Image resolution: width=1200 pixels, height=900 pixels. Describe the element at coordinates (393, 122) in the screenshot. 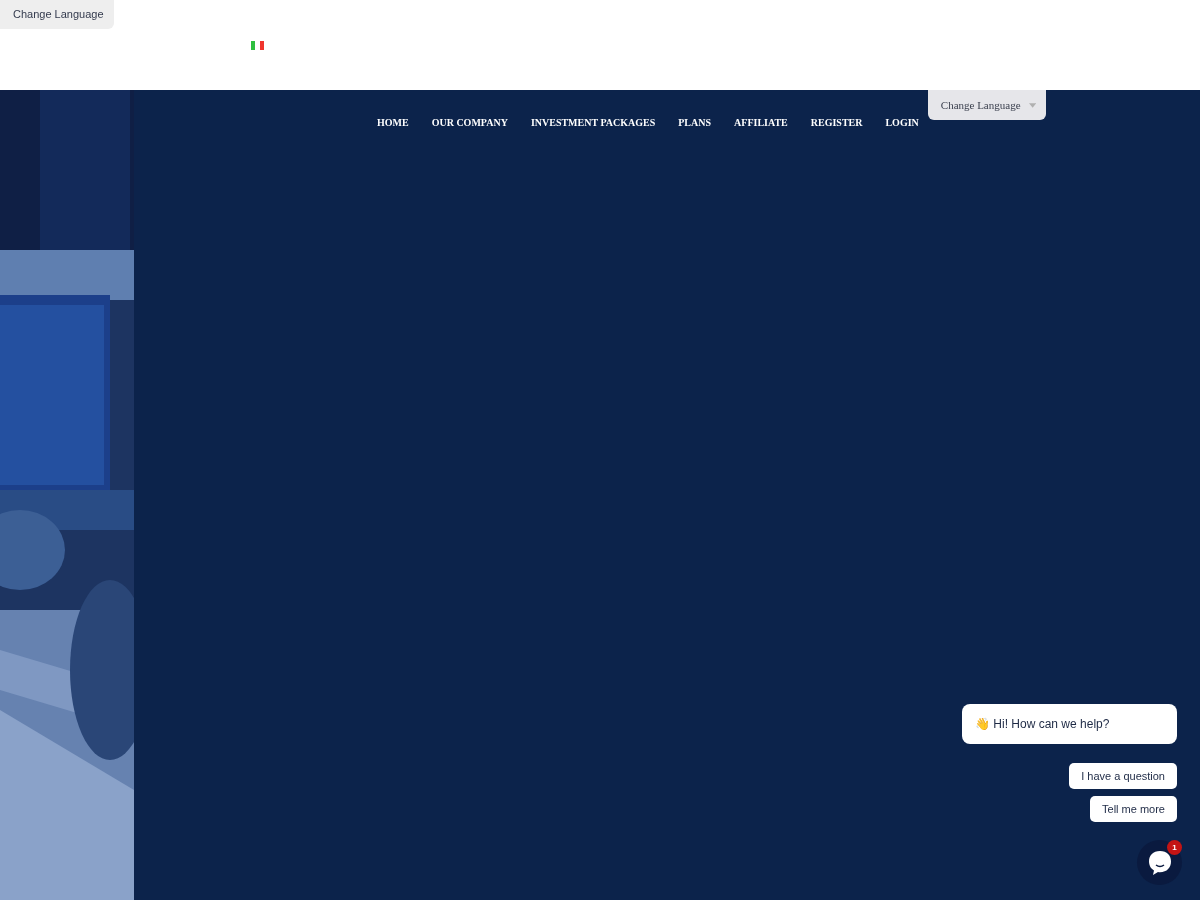

I see `nav-link: HOME` at that location.